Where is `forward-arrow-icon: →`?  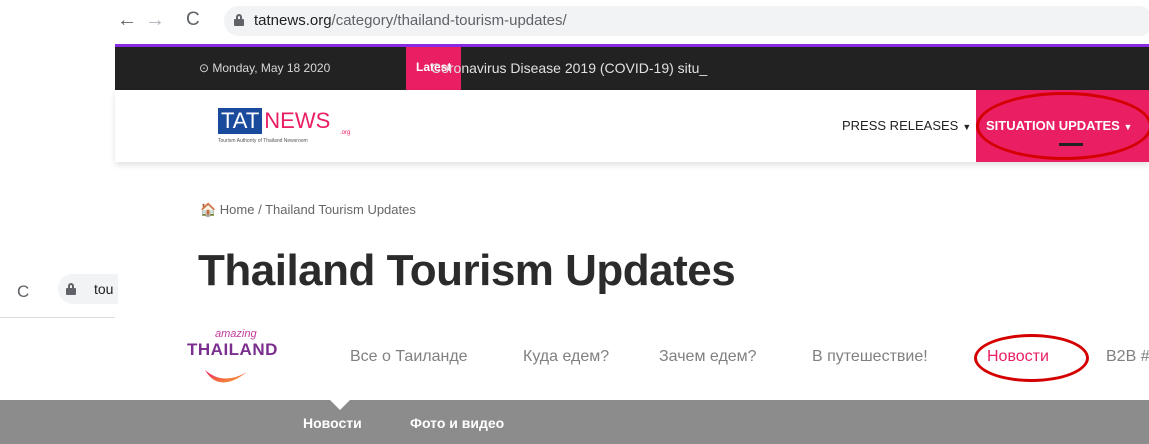
forward-arrow-icon: → is located at coordinates (155, 20).